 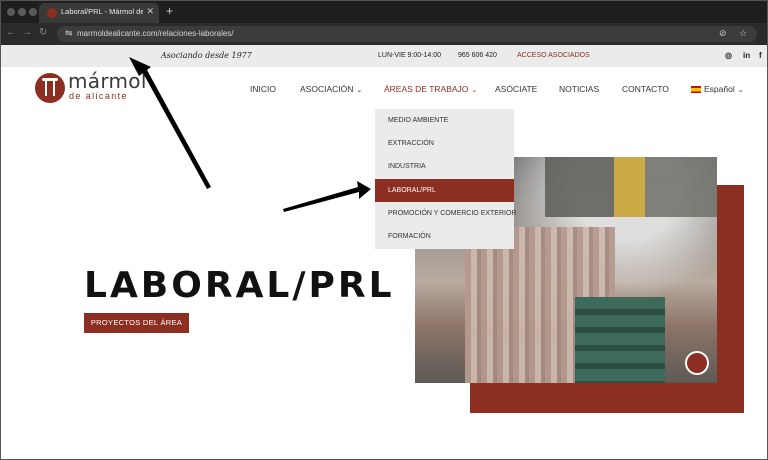 What do you see at coordinates (327, 196) in the screenshot?
I see `arrow-to-laboral` at bounding box center [327, 196].